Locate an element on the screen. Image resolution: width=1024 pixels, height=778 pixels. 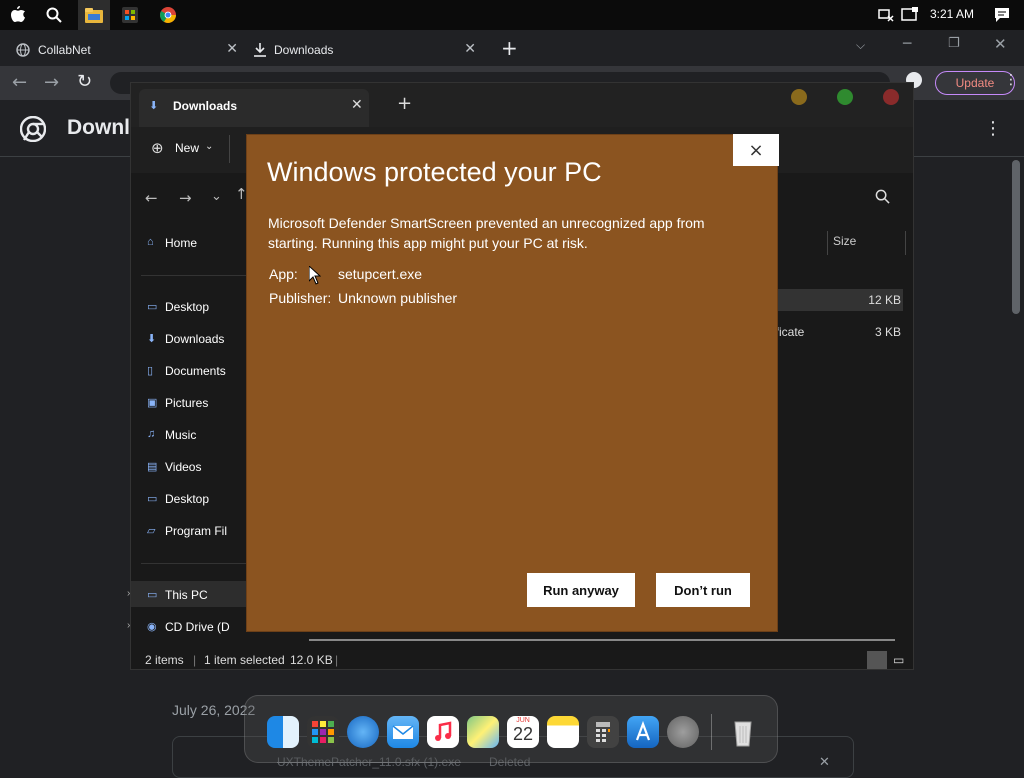
explorer-tab-downloads: ⬇ Downloads ✕ is located at coordinates (254, 108).